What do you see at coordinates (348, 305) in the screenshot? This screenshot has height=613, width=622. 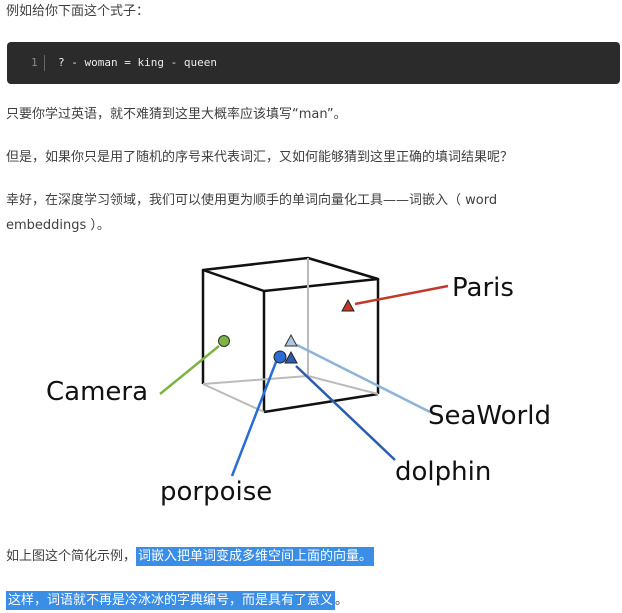 I see `paris-marker` at bounding box center [348, 305].